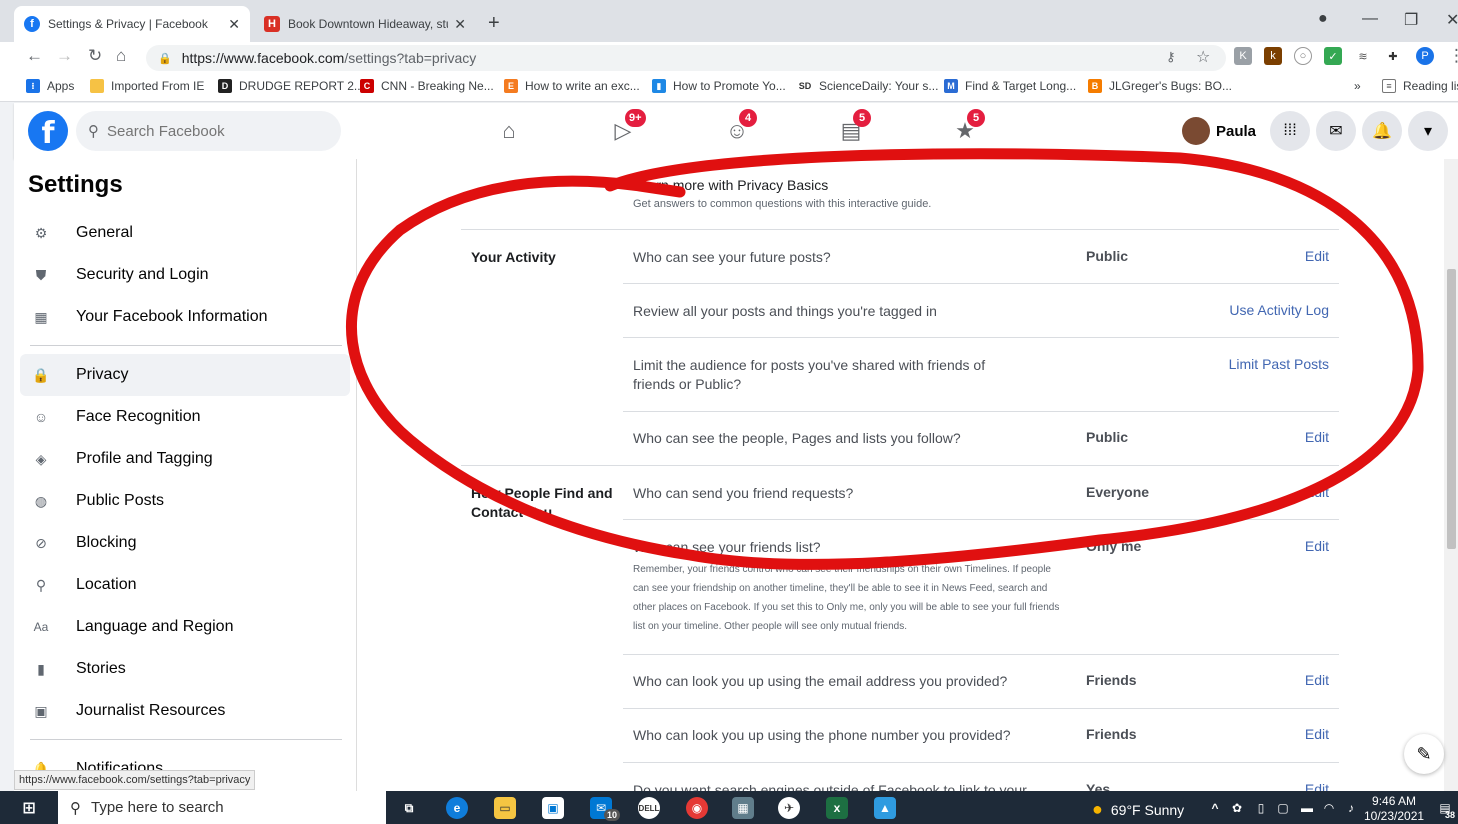  Describe the element at coordinates (624, 128) in the screenshot. I see `watch-nav-icon: ▷ 9+` at that location.